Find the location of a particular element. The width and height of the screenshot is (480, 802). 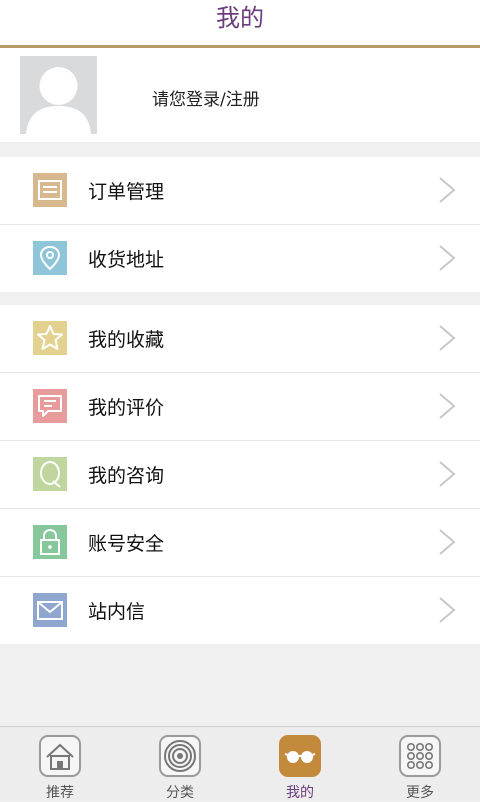

glasses-icon is located at coordinates (300, 756).